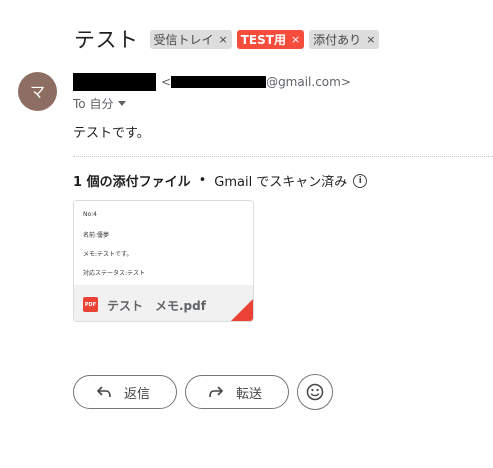 The image size is (493, 468). I want to click on attachment-filename: テスト メモ.pdf, so click(156, 306).